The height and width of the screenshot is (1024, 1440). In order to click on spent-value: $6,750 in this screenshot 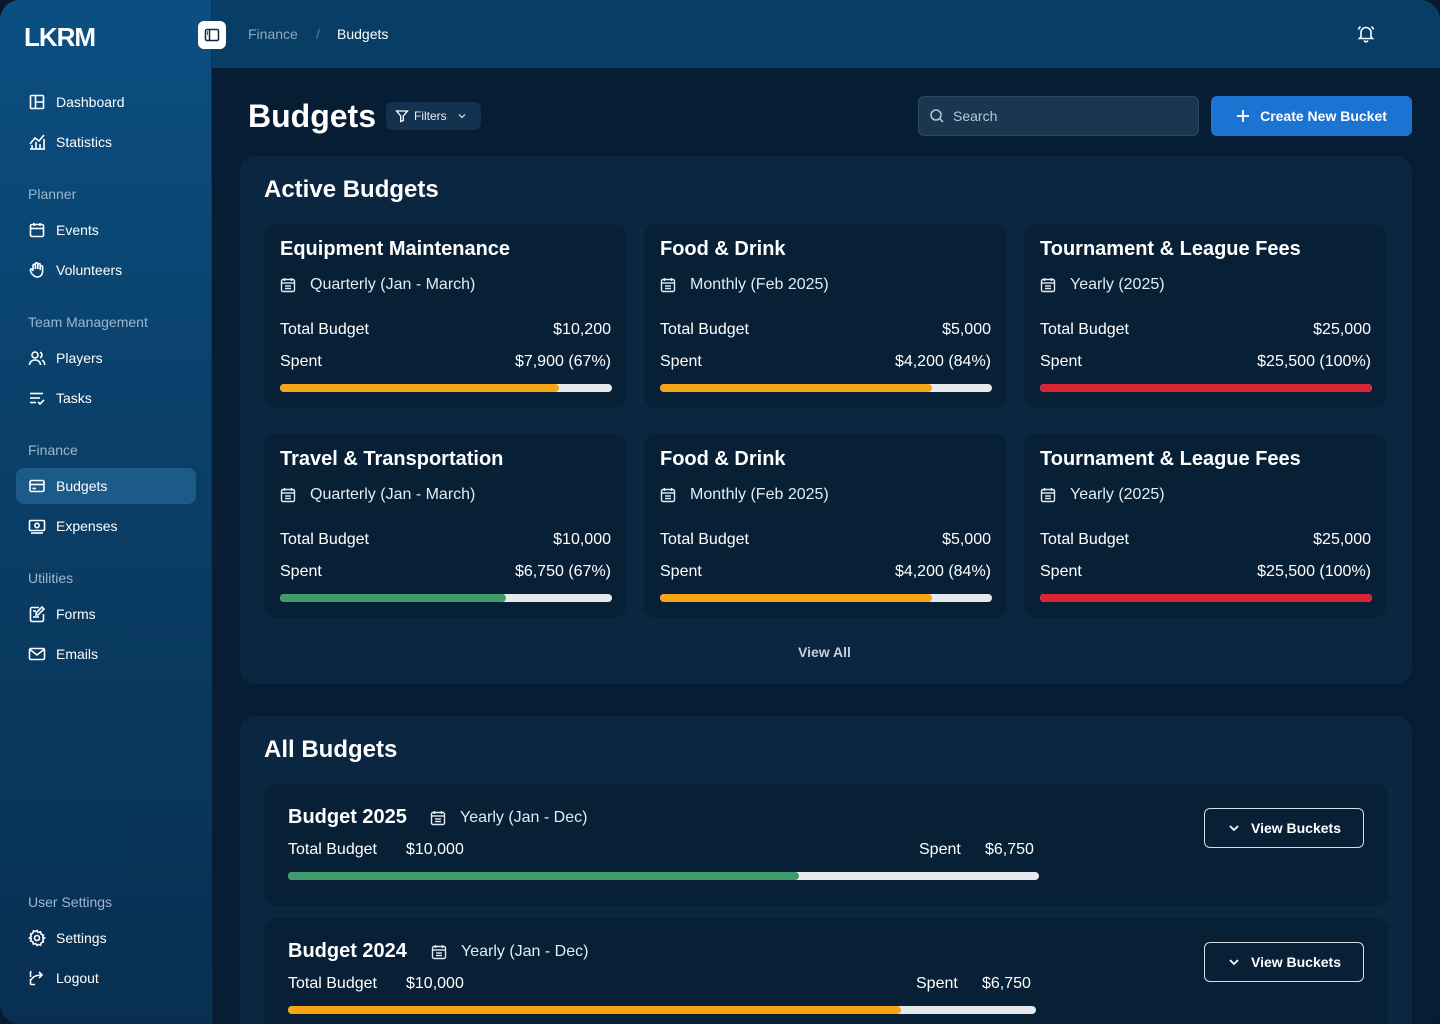, I will do `click(1009, 849)`.